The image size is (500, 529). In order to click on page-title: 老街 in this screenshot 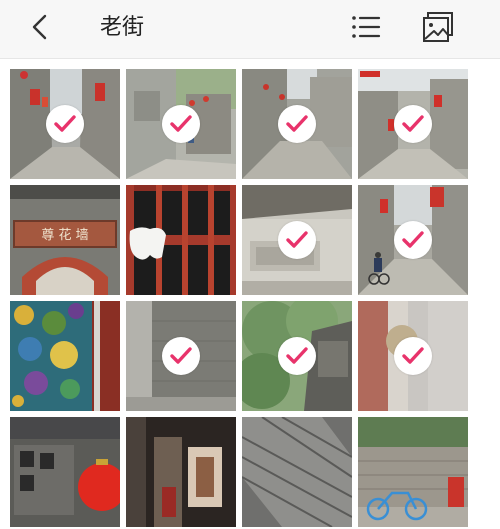, I will do `click(122, 26)`.